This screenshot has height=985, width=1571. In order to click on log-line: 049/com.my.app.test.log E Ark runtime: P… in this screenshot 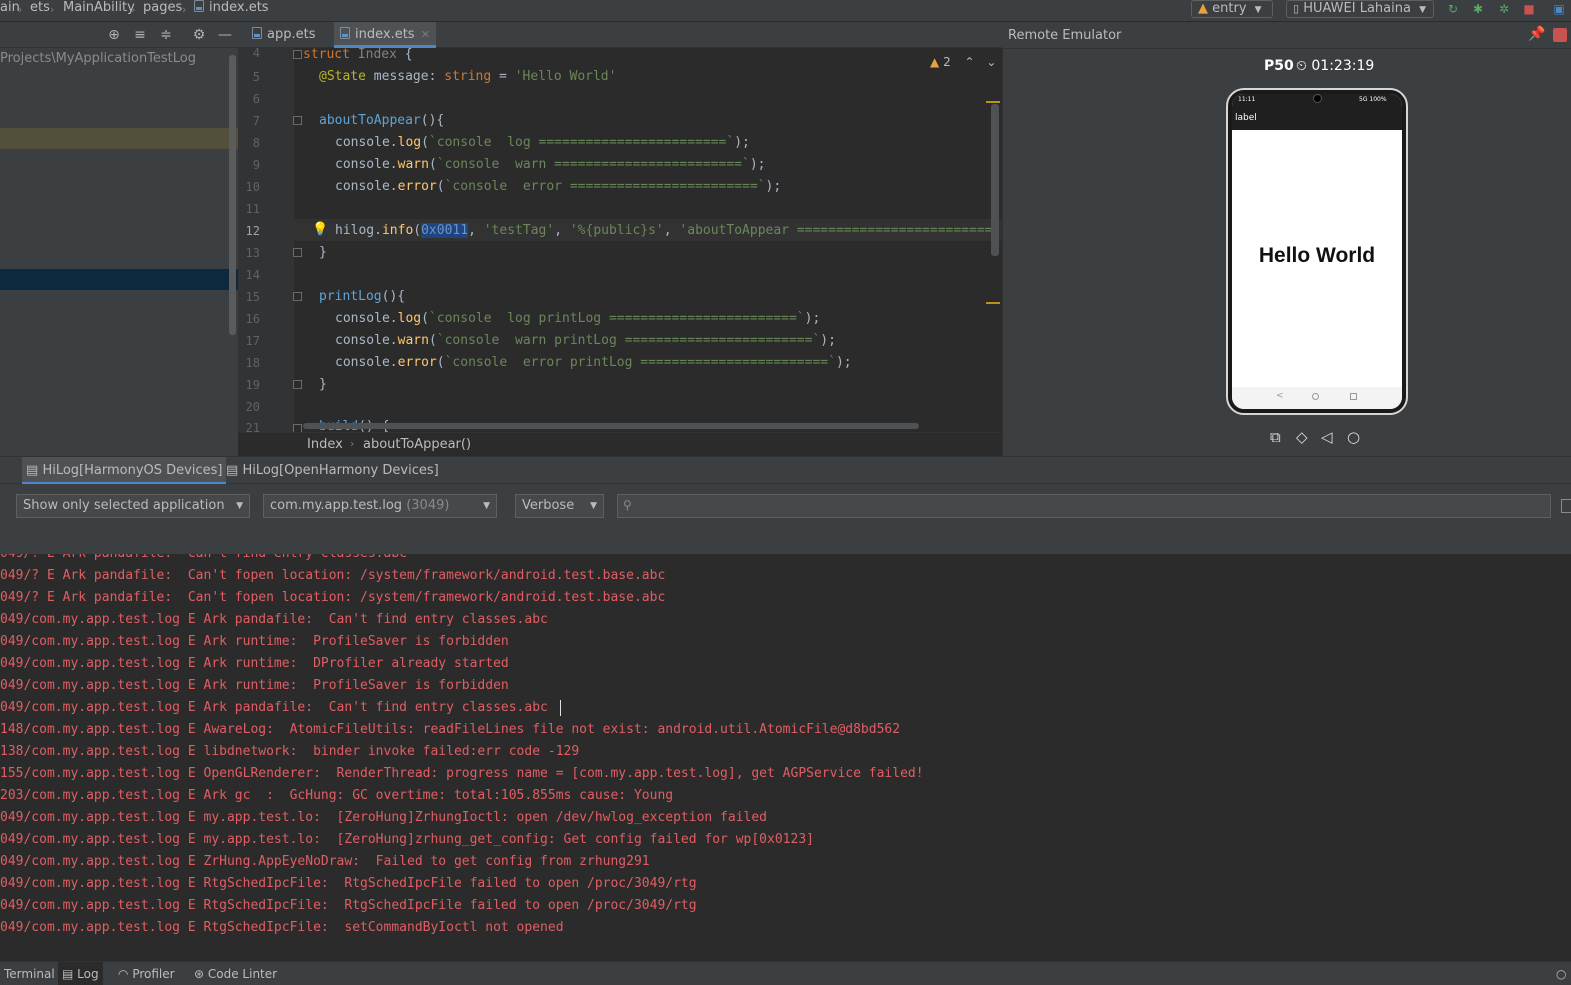, I will do `click(254, 641)`.